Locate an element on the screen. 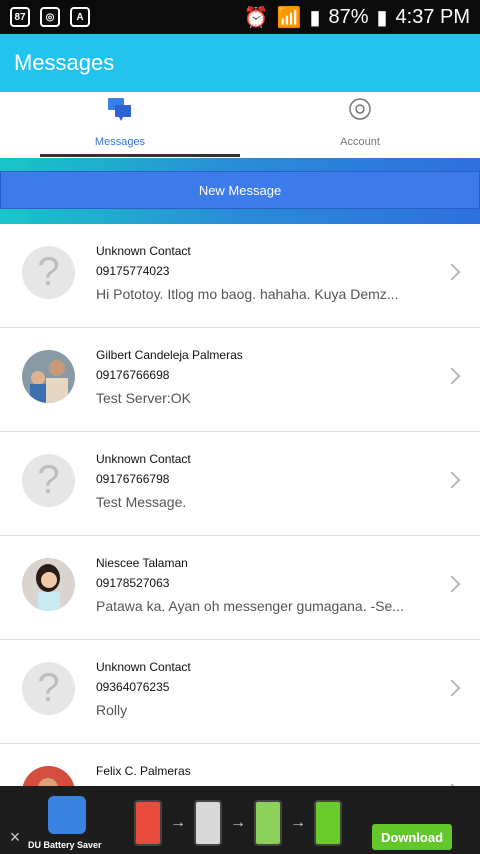  notification-icon: 87 is located at coordinates (20, 17).